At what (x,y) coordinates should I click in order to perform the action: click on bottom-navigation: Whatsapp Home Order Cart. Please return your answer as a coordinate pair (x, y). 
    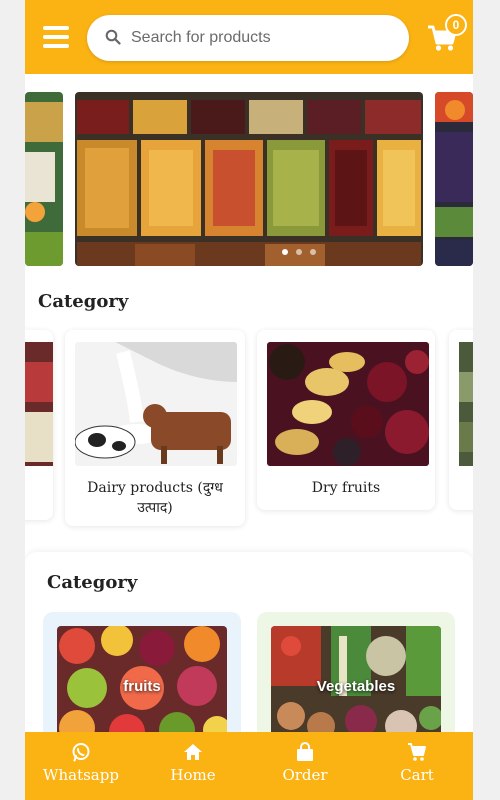
    Looking at the image, I should click on (249, 766).